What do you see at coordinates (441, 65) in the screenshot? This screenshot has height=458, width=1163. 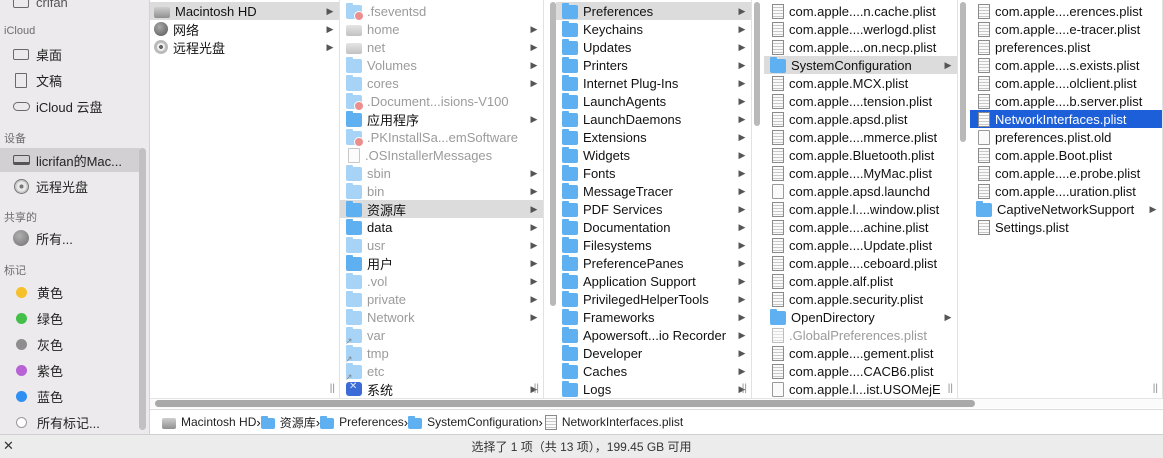 I see `file-row: Volumes ▶` at bounding box center [441, 65].